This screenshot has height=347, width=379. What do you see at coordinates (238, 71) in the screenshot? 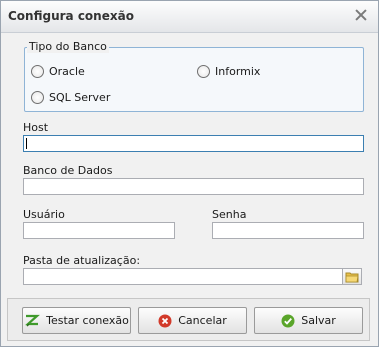
I see `radio-informix-label: Informix` at bounding box center [238, 71].